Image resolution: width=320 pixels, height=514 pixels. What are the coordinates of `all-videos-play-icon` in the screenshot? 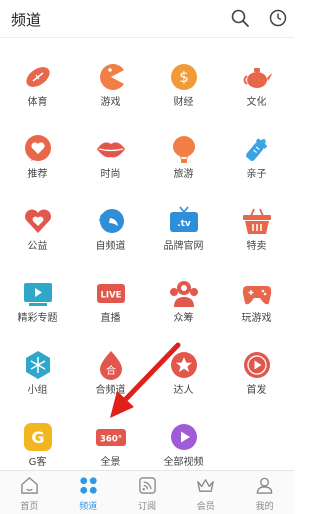 It's located at (184, 437).